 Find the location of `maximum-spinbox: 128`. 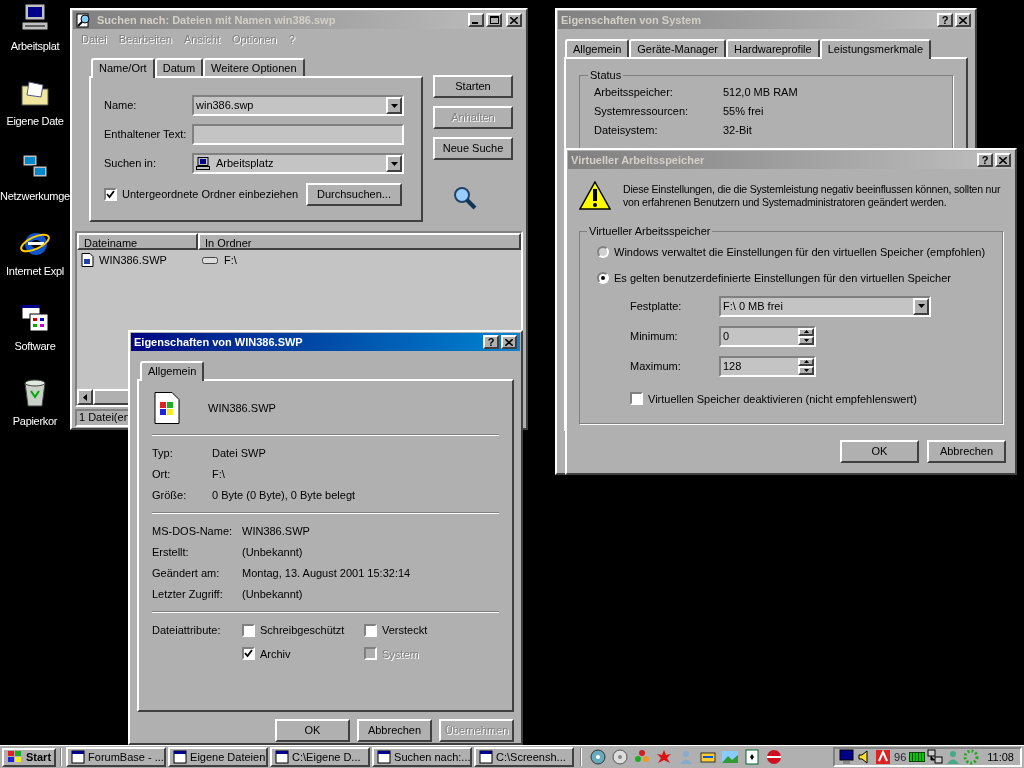

maximum-spinbox: 128 is located at coordinates (767, 366).